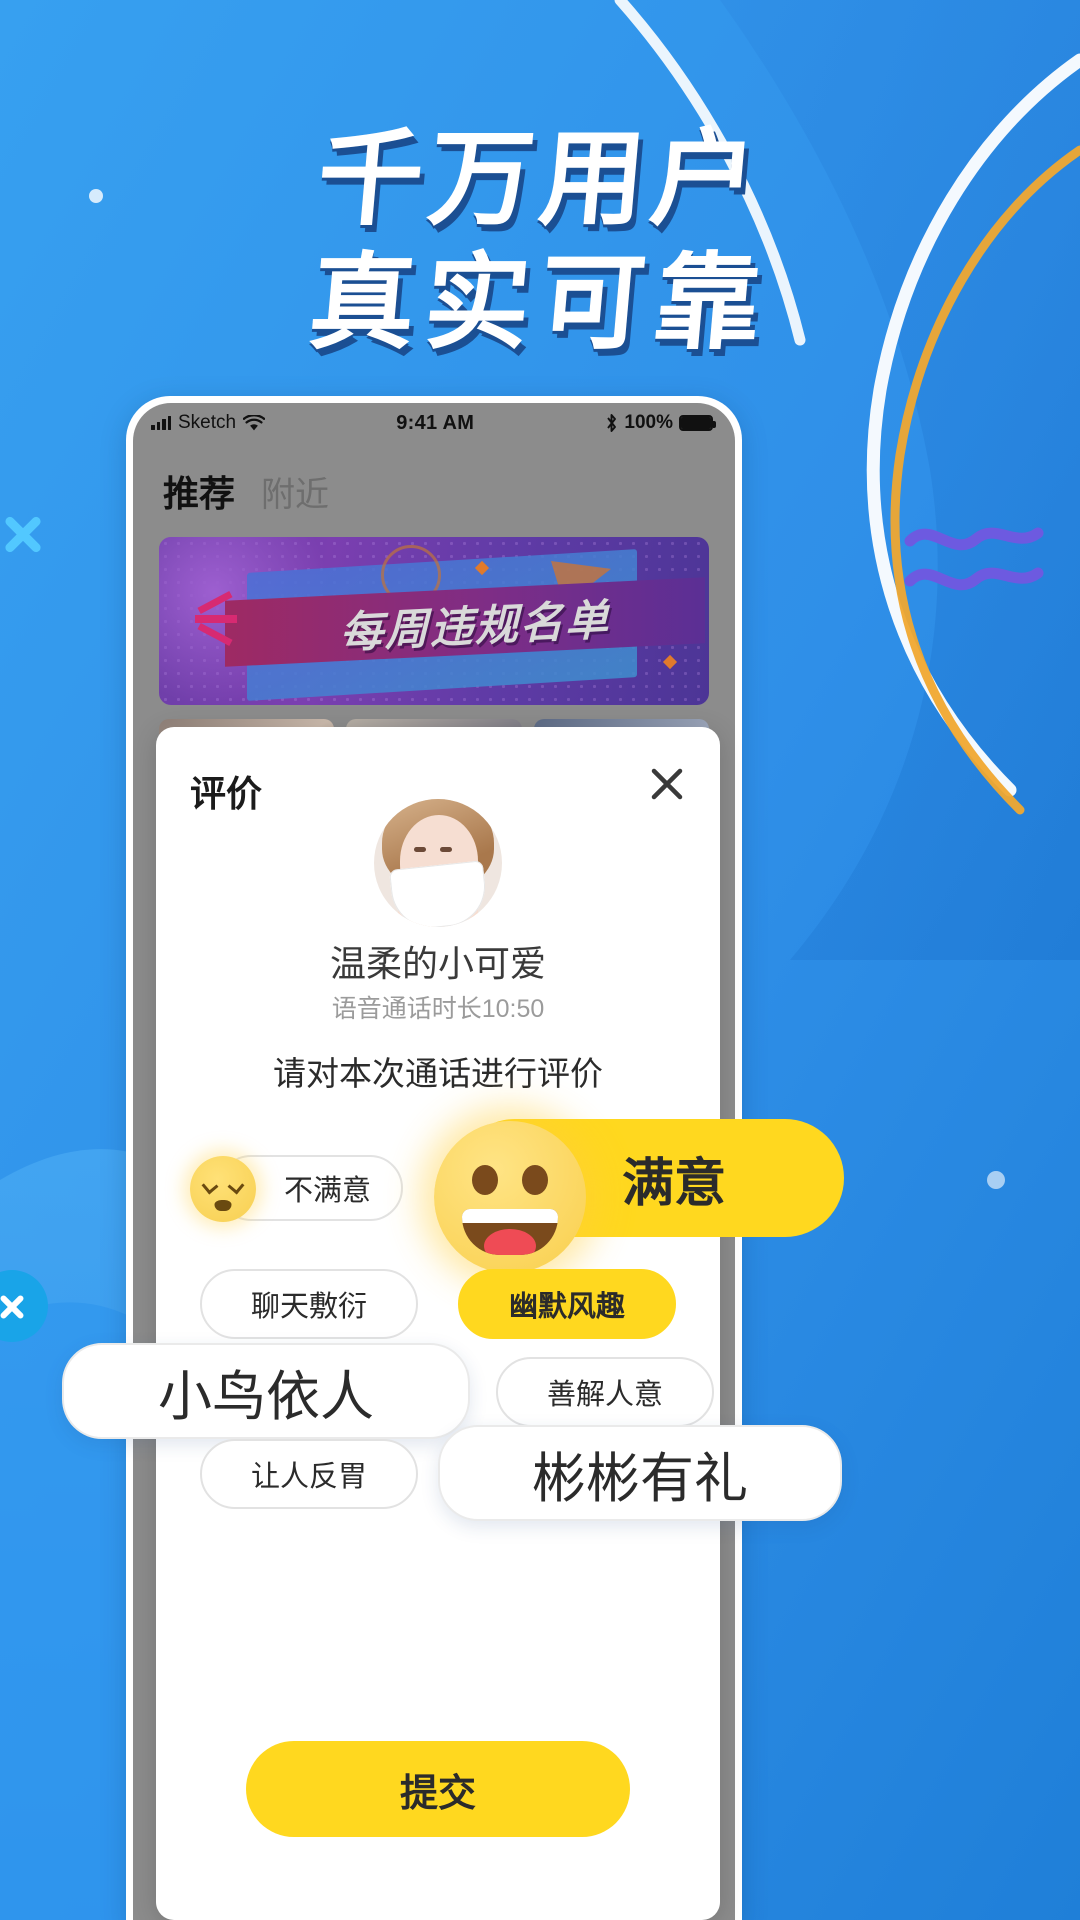 The image size is (1080, 1920). What do you see at coordinates (697, 423) in the screenshot?
I see `battery-full-icon` at bounding box center [697, 423].